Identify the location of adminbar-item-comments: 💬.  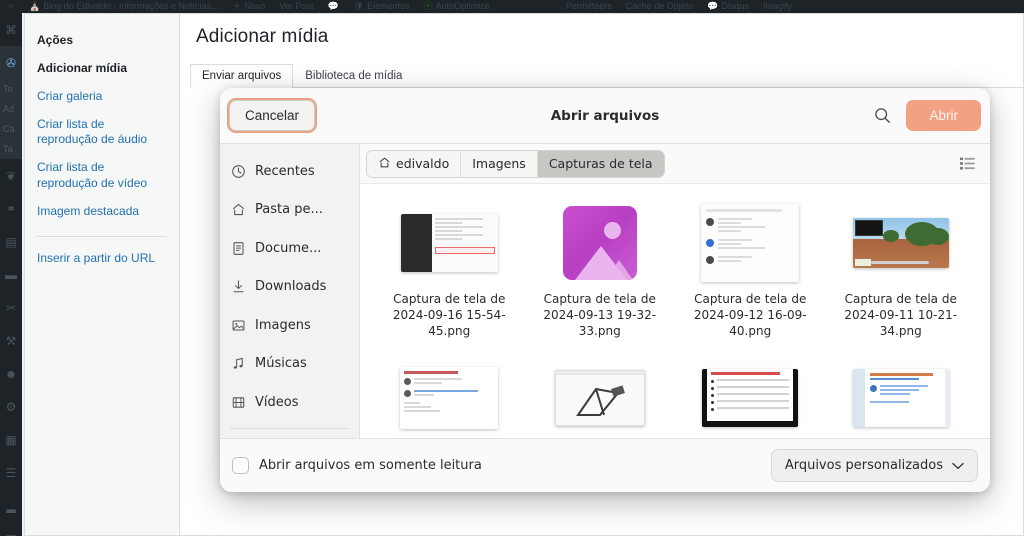
(332, 6).